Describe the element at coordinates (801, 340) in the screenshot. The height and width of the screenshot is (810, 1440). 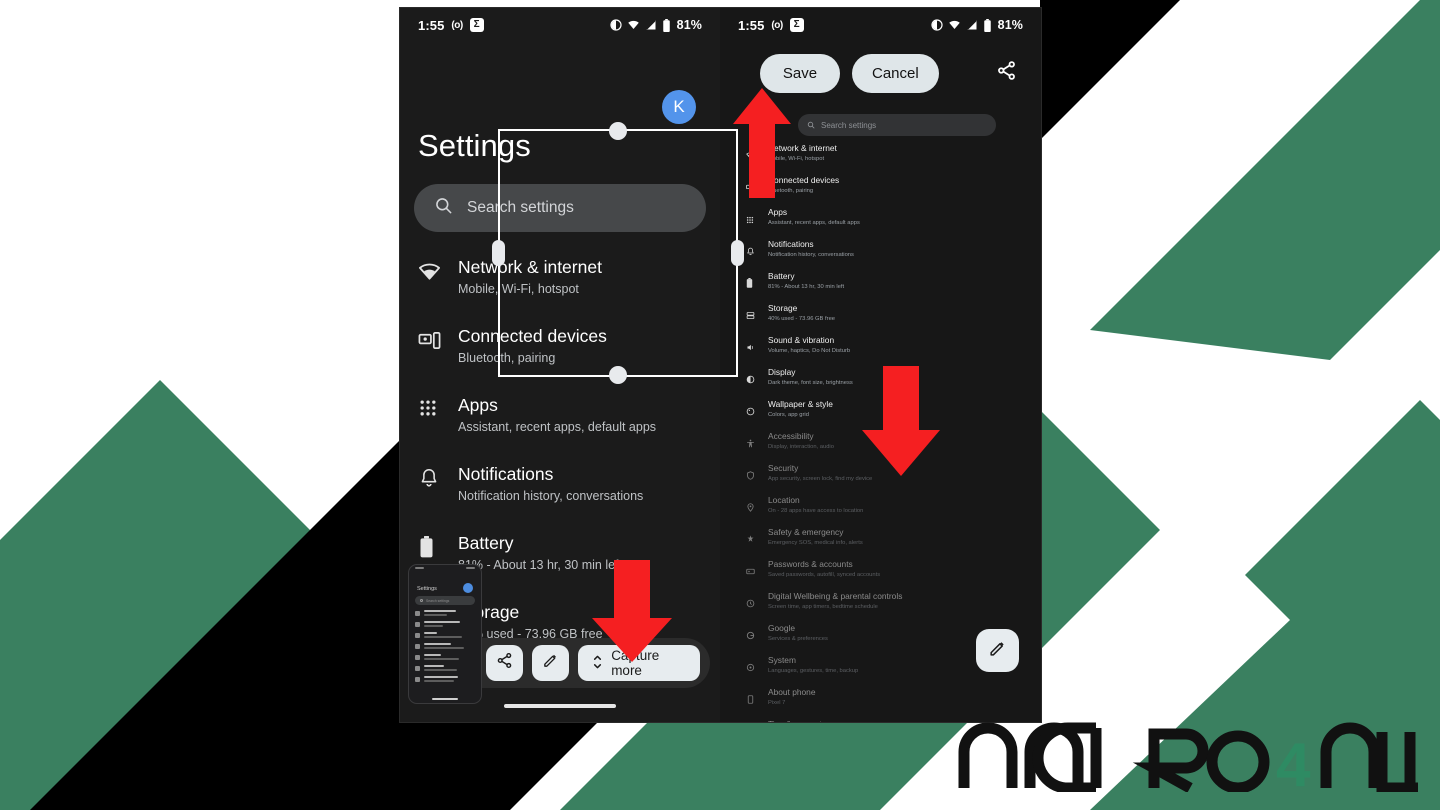
I see `list-item-title: Sound & vibration` at that location.